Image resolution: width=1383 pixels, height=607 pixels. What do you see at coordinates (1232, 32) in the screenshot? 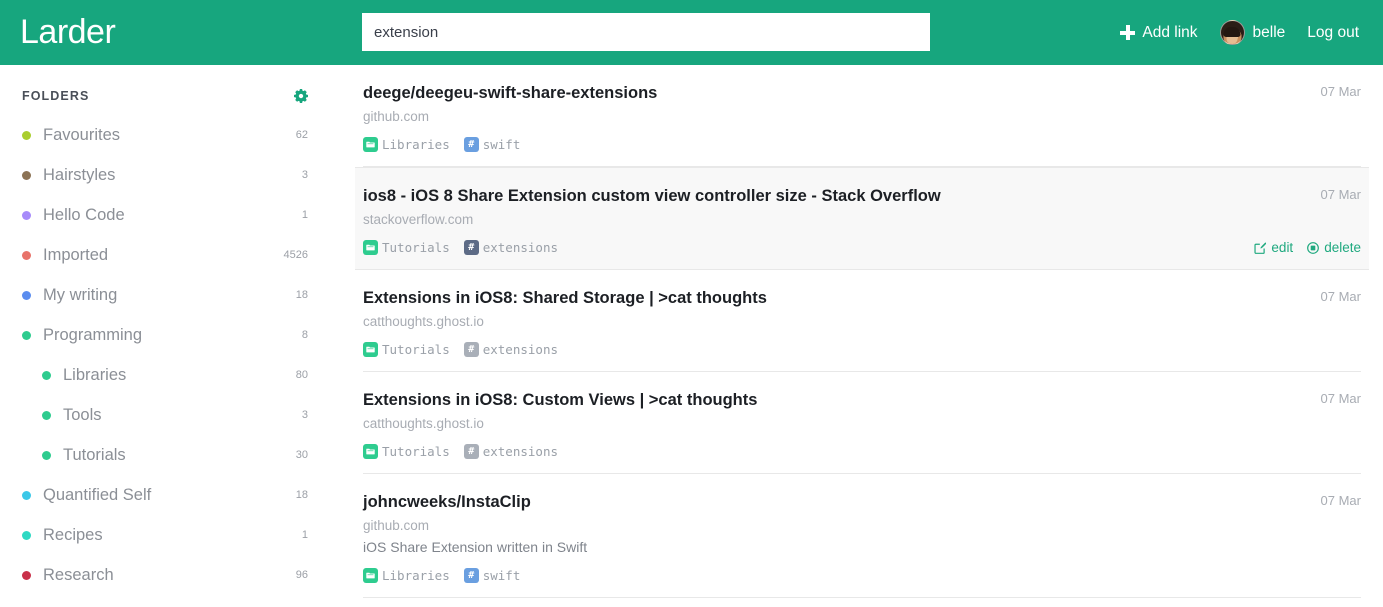
I see `avatar` at bounding box center [1232, 32].